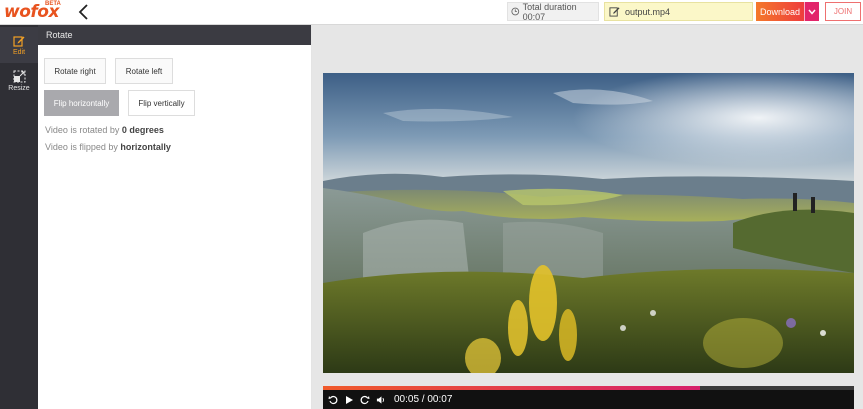  Describe the element at coordinates (19, 76) in the screenshot. I see `resize-icon` at that location.